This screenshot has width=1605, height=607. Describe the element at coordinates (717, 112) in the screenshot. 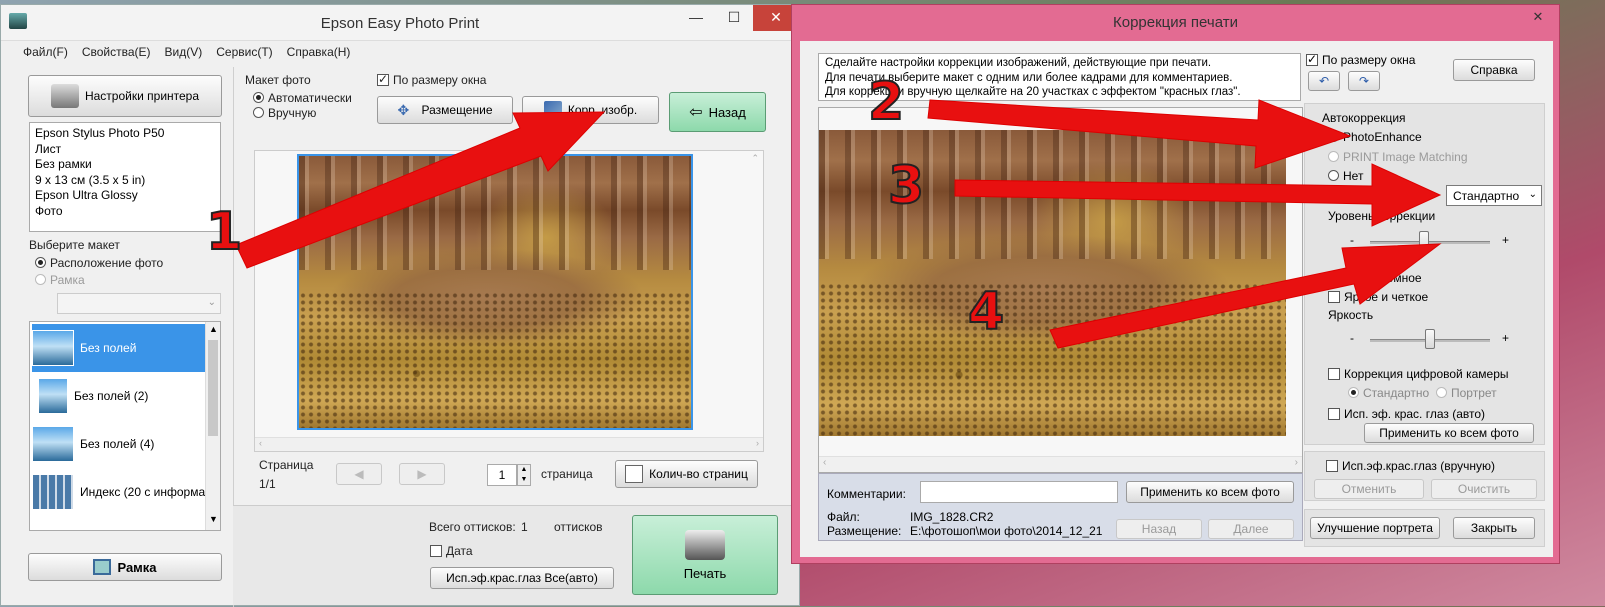

I see `back-button: ⇦ Назад` at that location.